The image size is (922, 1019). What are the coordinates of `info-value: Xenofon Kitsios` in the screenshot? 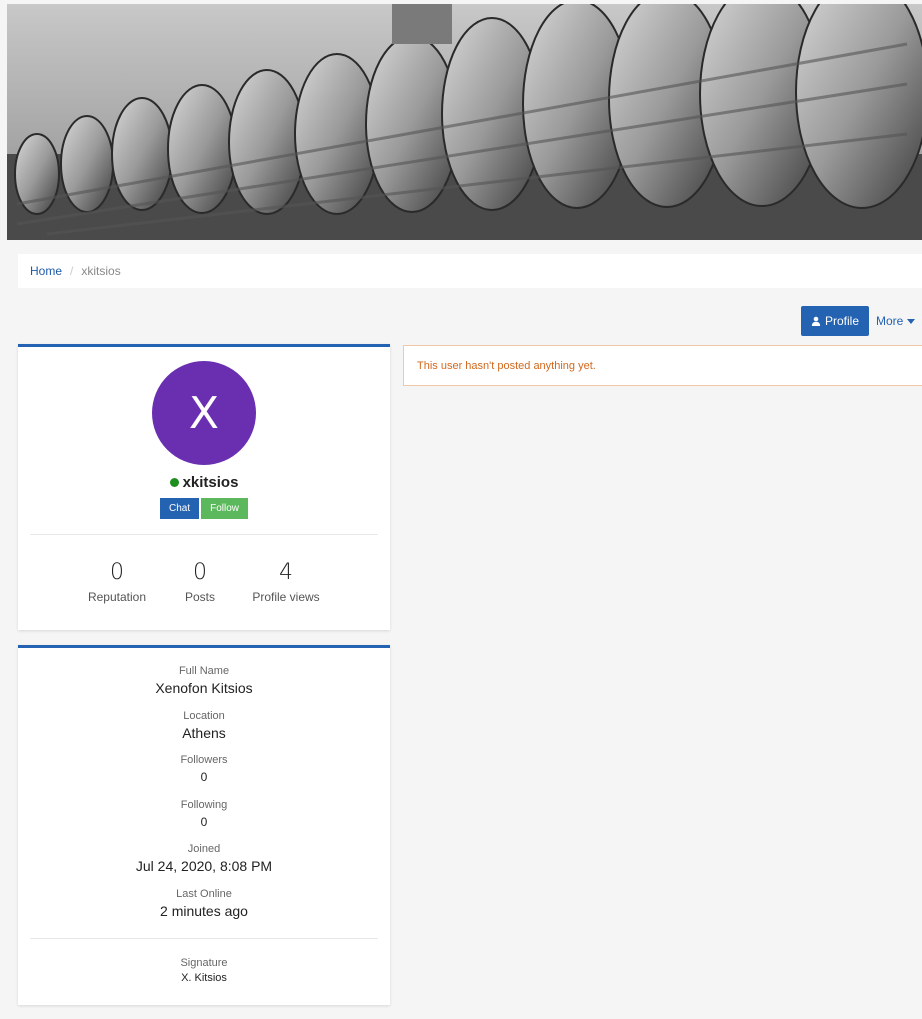 It's located at (204, 688).